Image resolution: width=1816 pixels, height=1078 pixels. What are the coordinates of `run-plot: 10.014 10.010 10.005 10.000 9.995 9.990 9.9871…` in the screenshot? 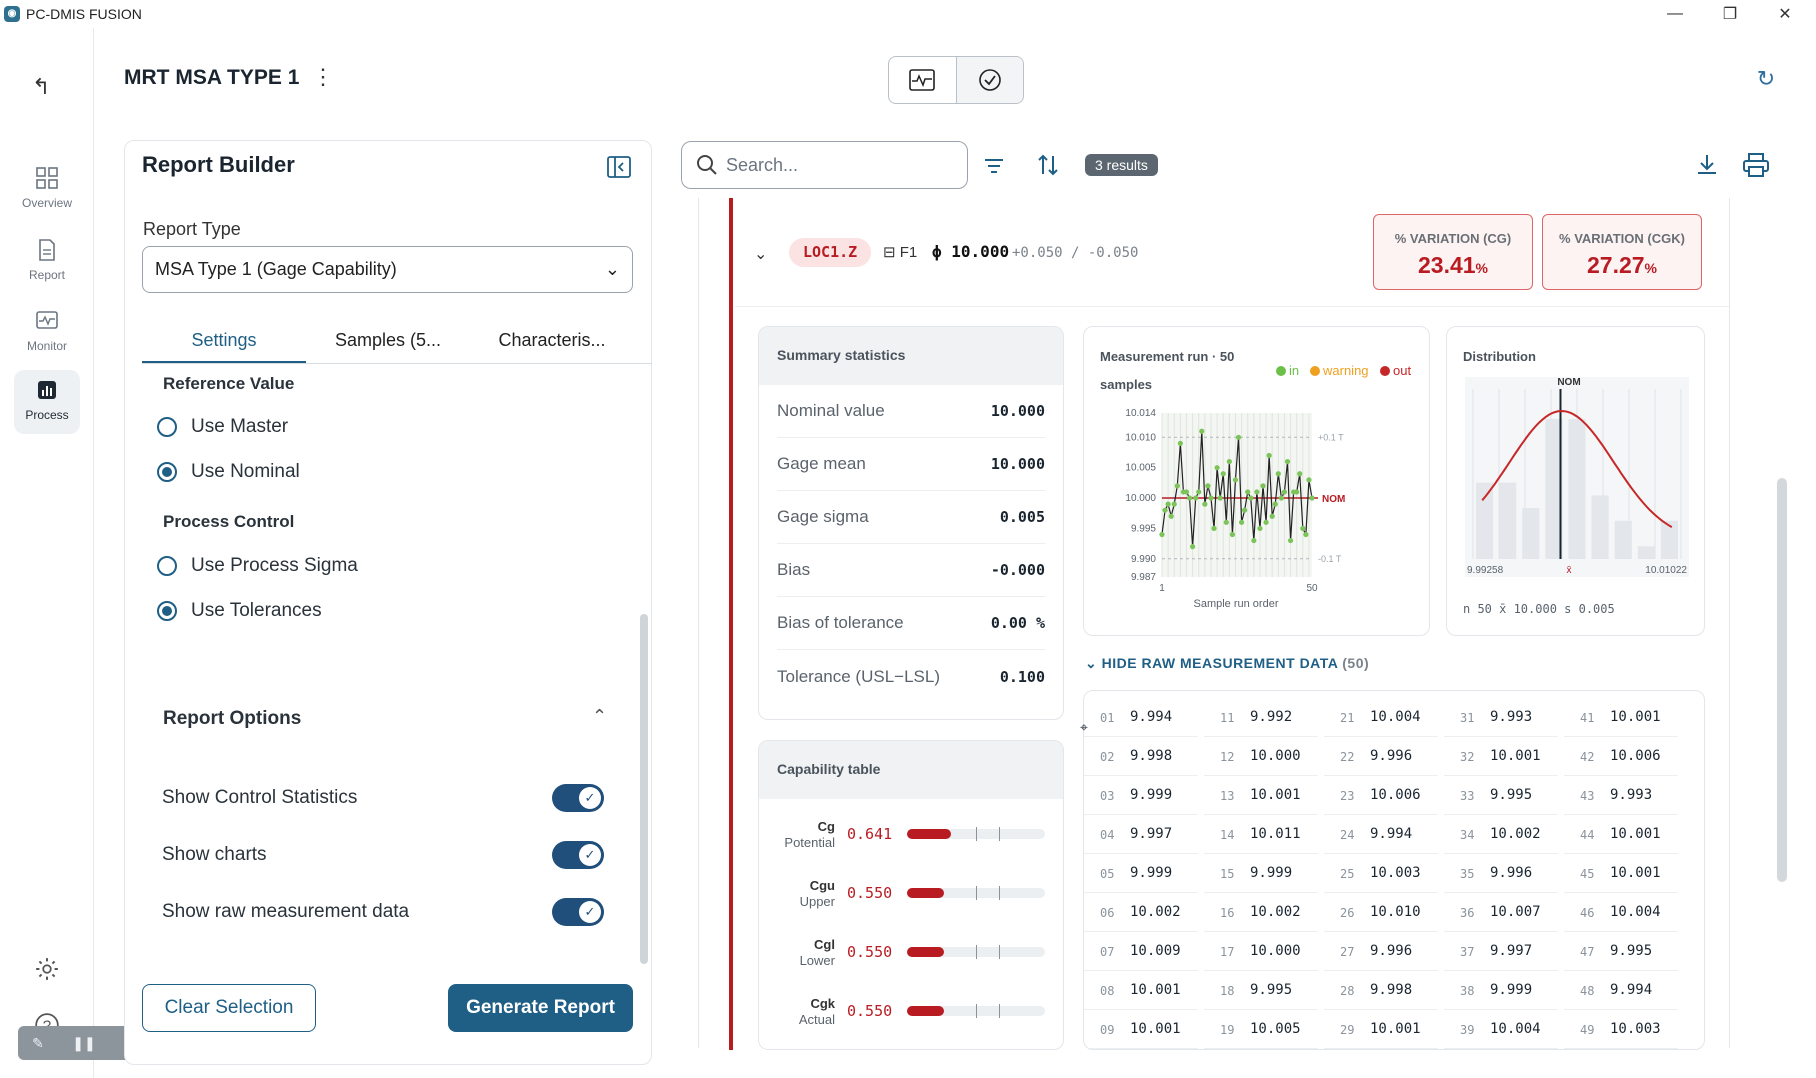 It's located at (1235, 501).